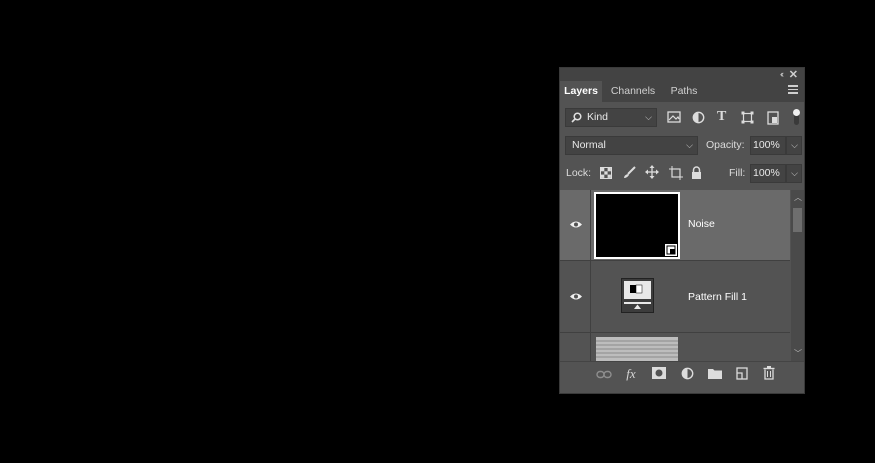  I want to click on fx-icon: fx, so click(631, 374).